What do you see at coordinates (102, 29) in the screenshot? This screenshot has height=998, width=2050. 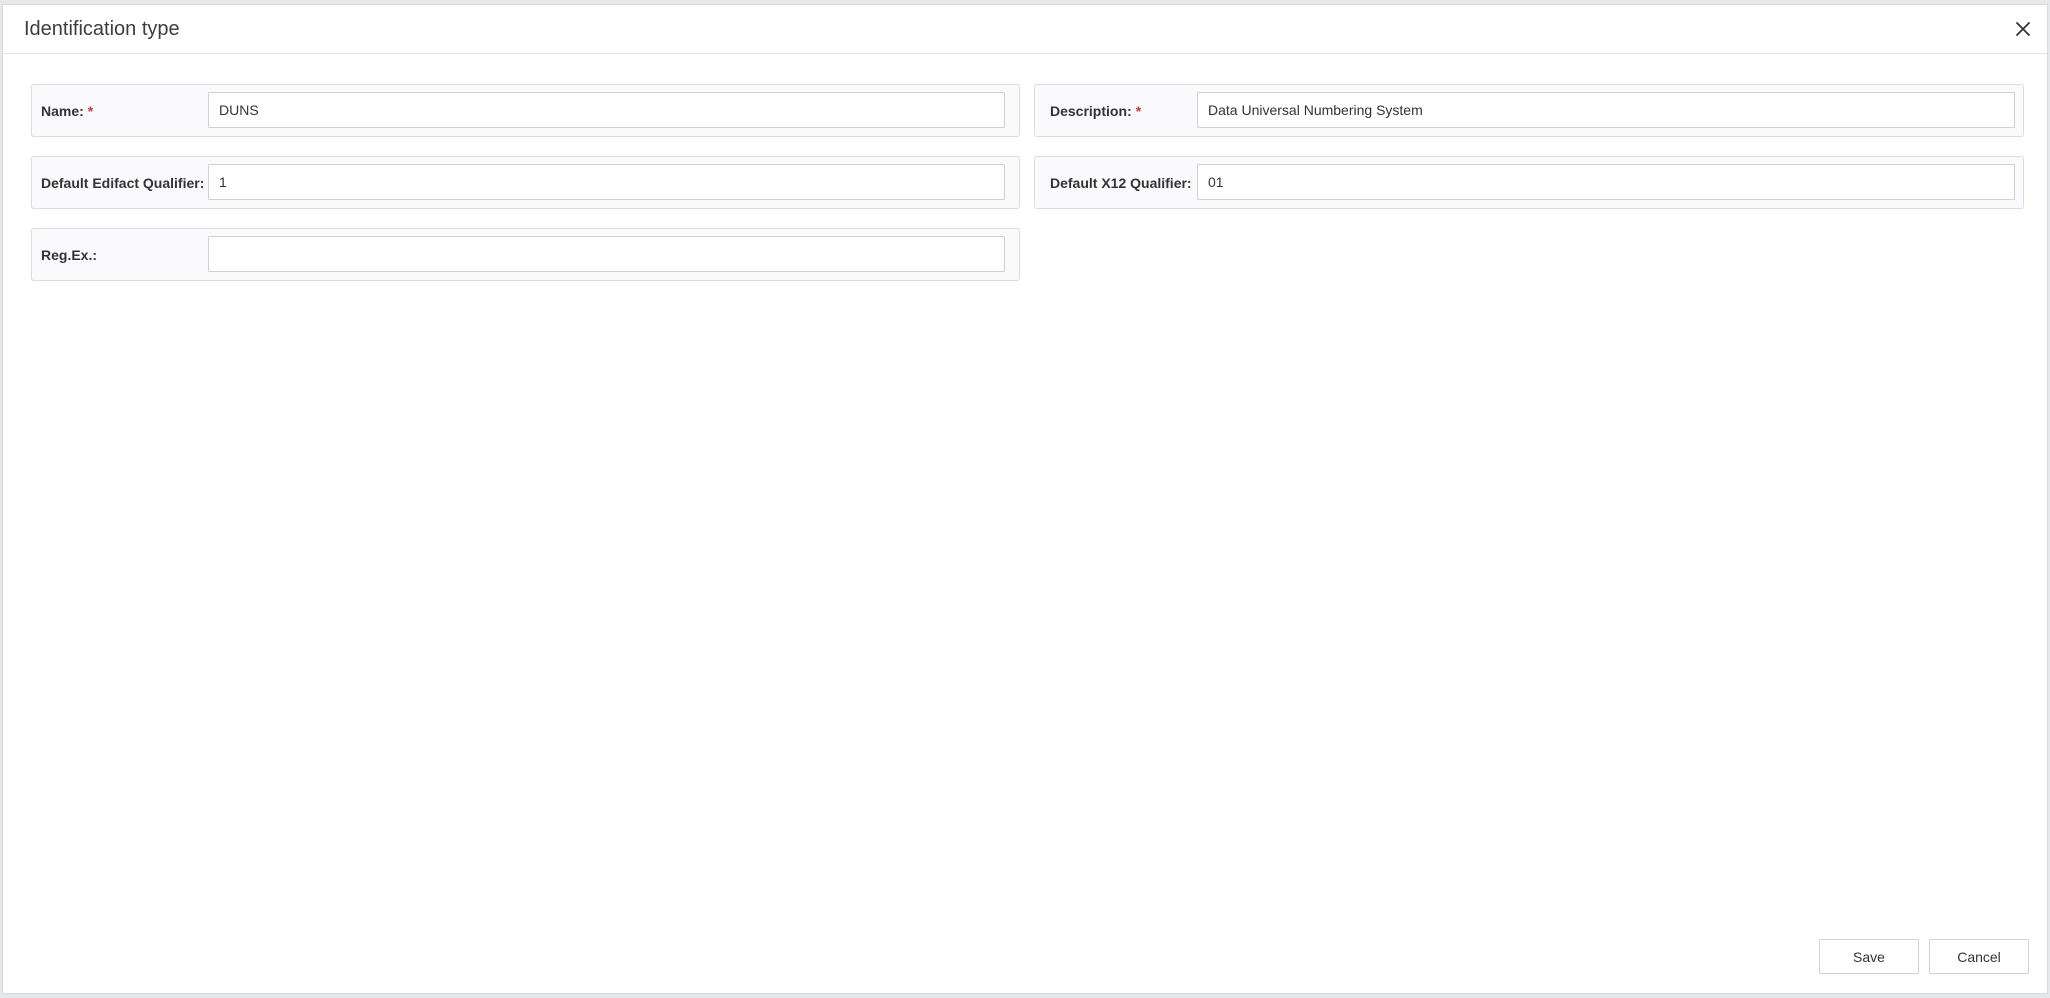 I see `dialog-title: Identification type` at bounding box center [102, 29].